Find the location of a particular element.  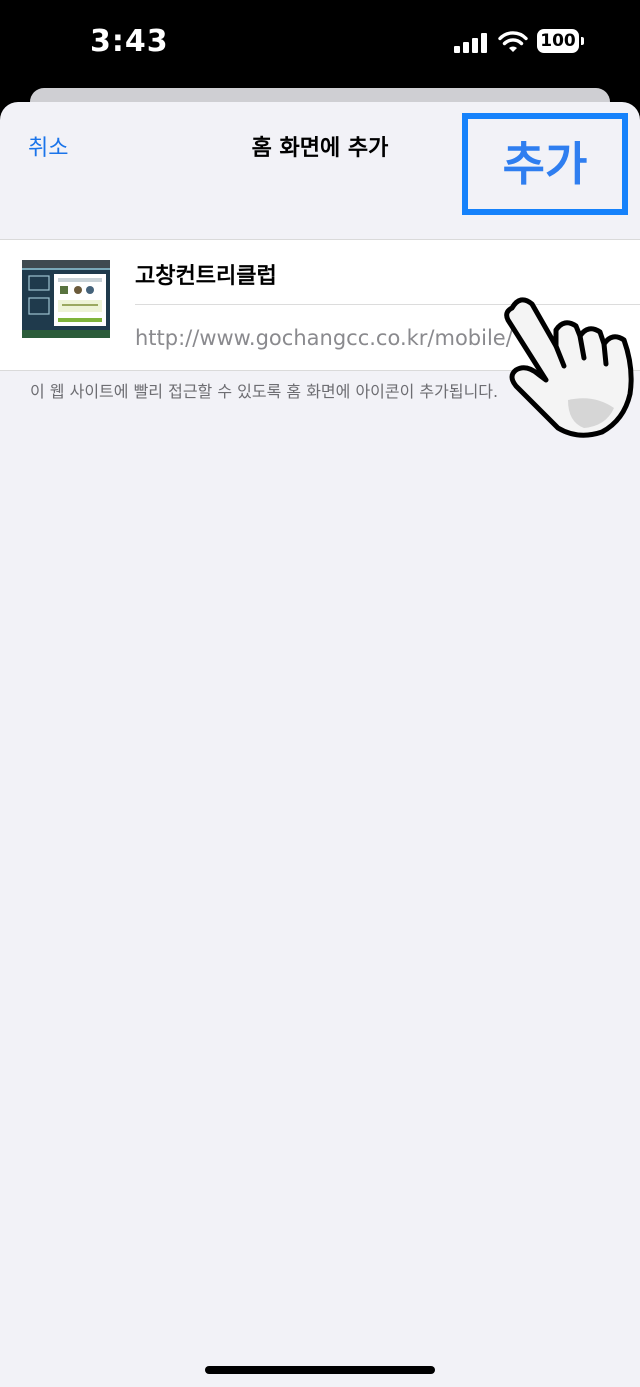

pointing-hand-icon is located at coordinates (569, 367).